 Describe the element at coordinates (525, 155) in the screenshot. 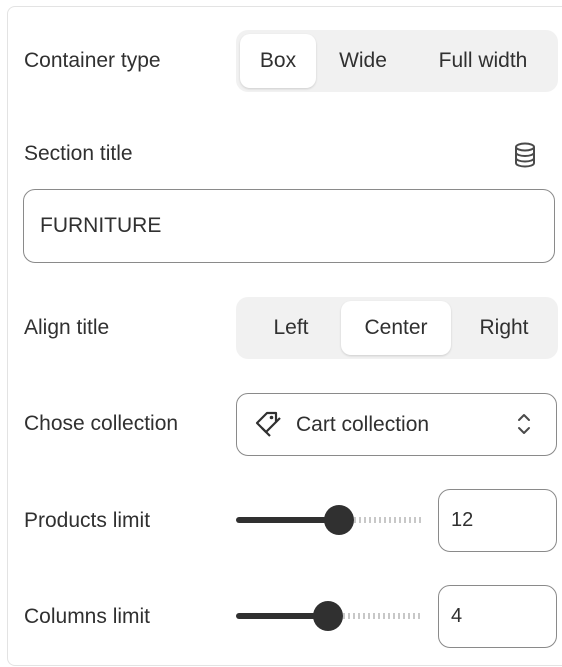

I see `database-icon` at that location.